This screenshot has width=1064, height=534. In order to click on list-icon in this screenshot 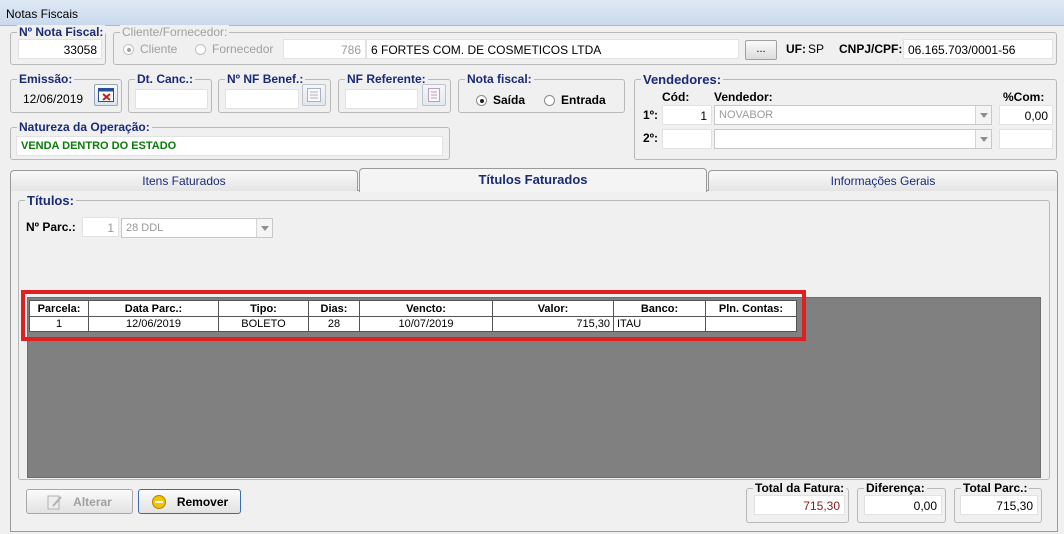, I will do `click(314, 95)`.